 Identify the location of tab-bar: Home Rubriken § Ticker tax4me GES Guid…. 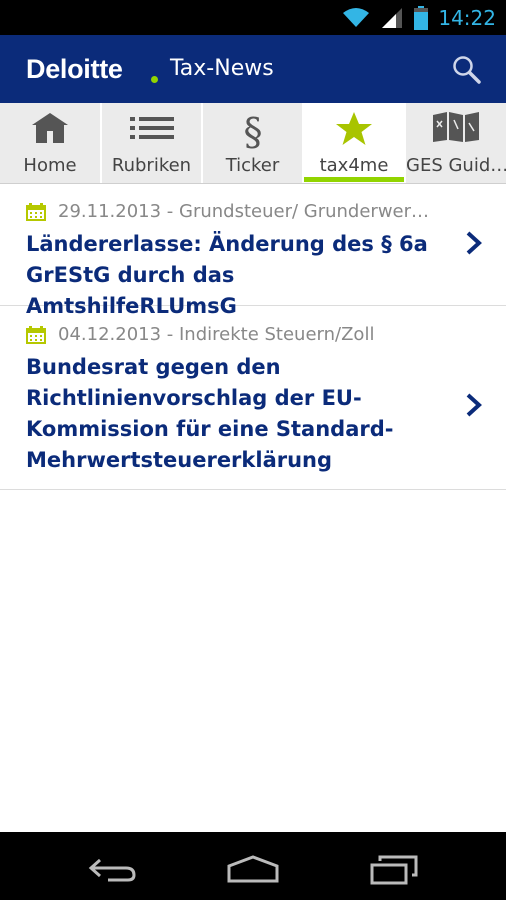
(253, 143).